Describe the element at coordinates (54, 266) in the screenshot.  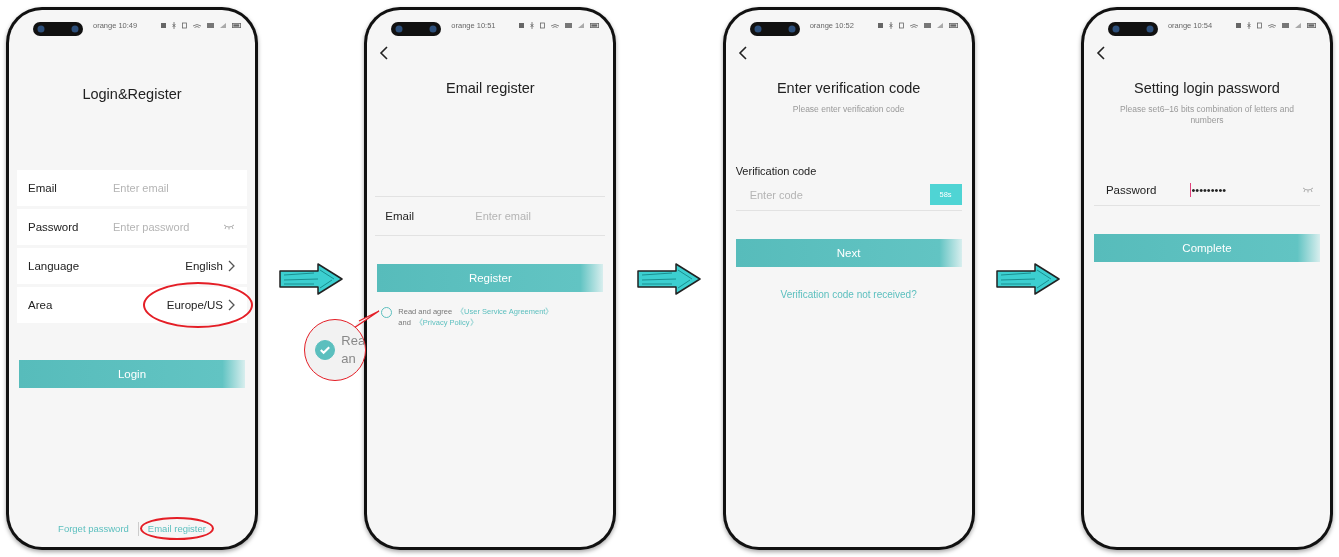
I see `setting-label: Language` at that location.